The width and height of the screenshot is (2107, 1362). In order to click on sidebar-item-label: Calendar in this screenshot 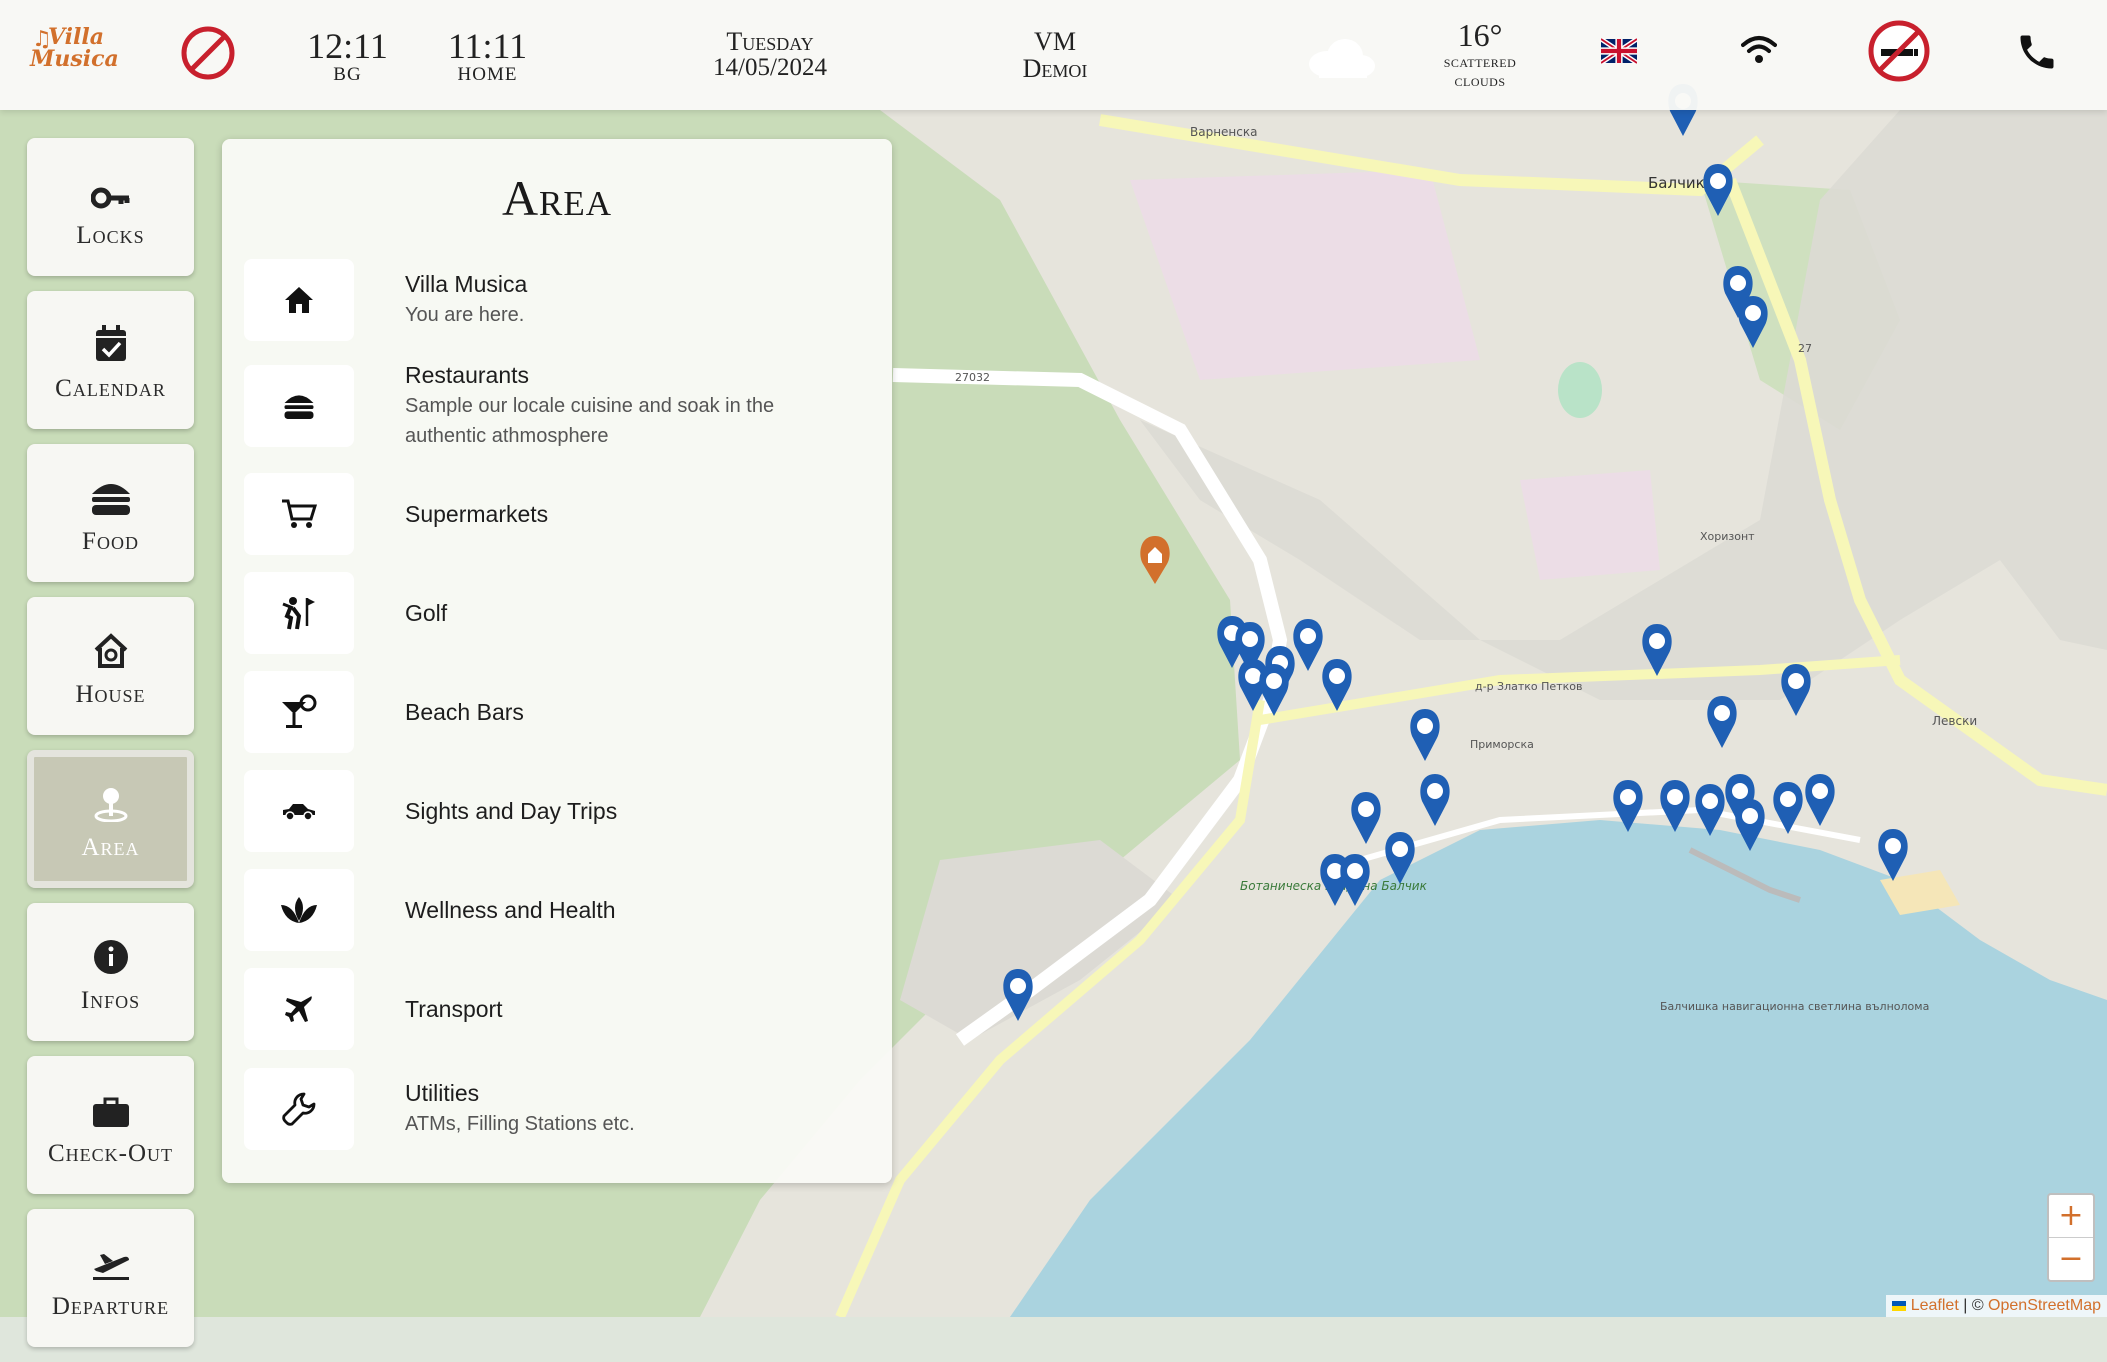, I will do `click(110, 388)`.